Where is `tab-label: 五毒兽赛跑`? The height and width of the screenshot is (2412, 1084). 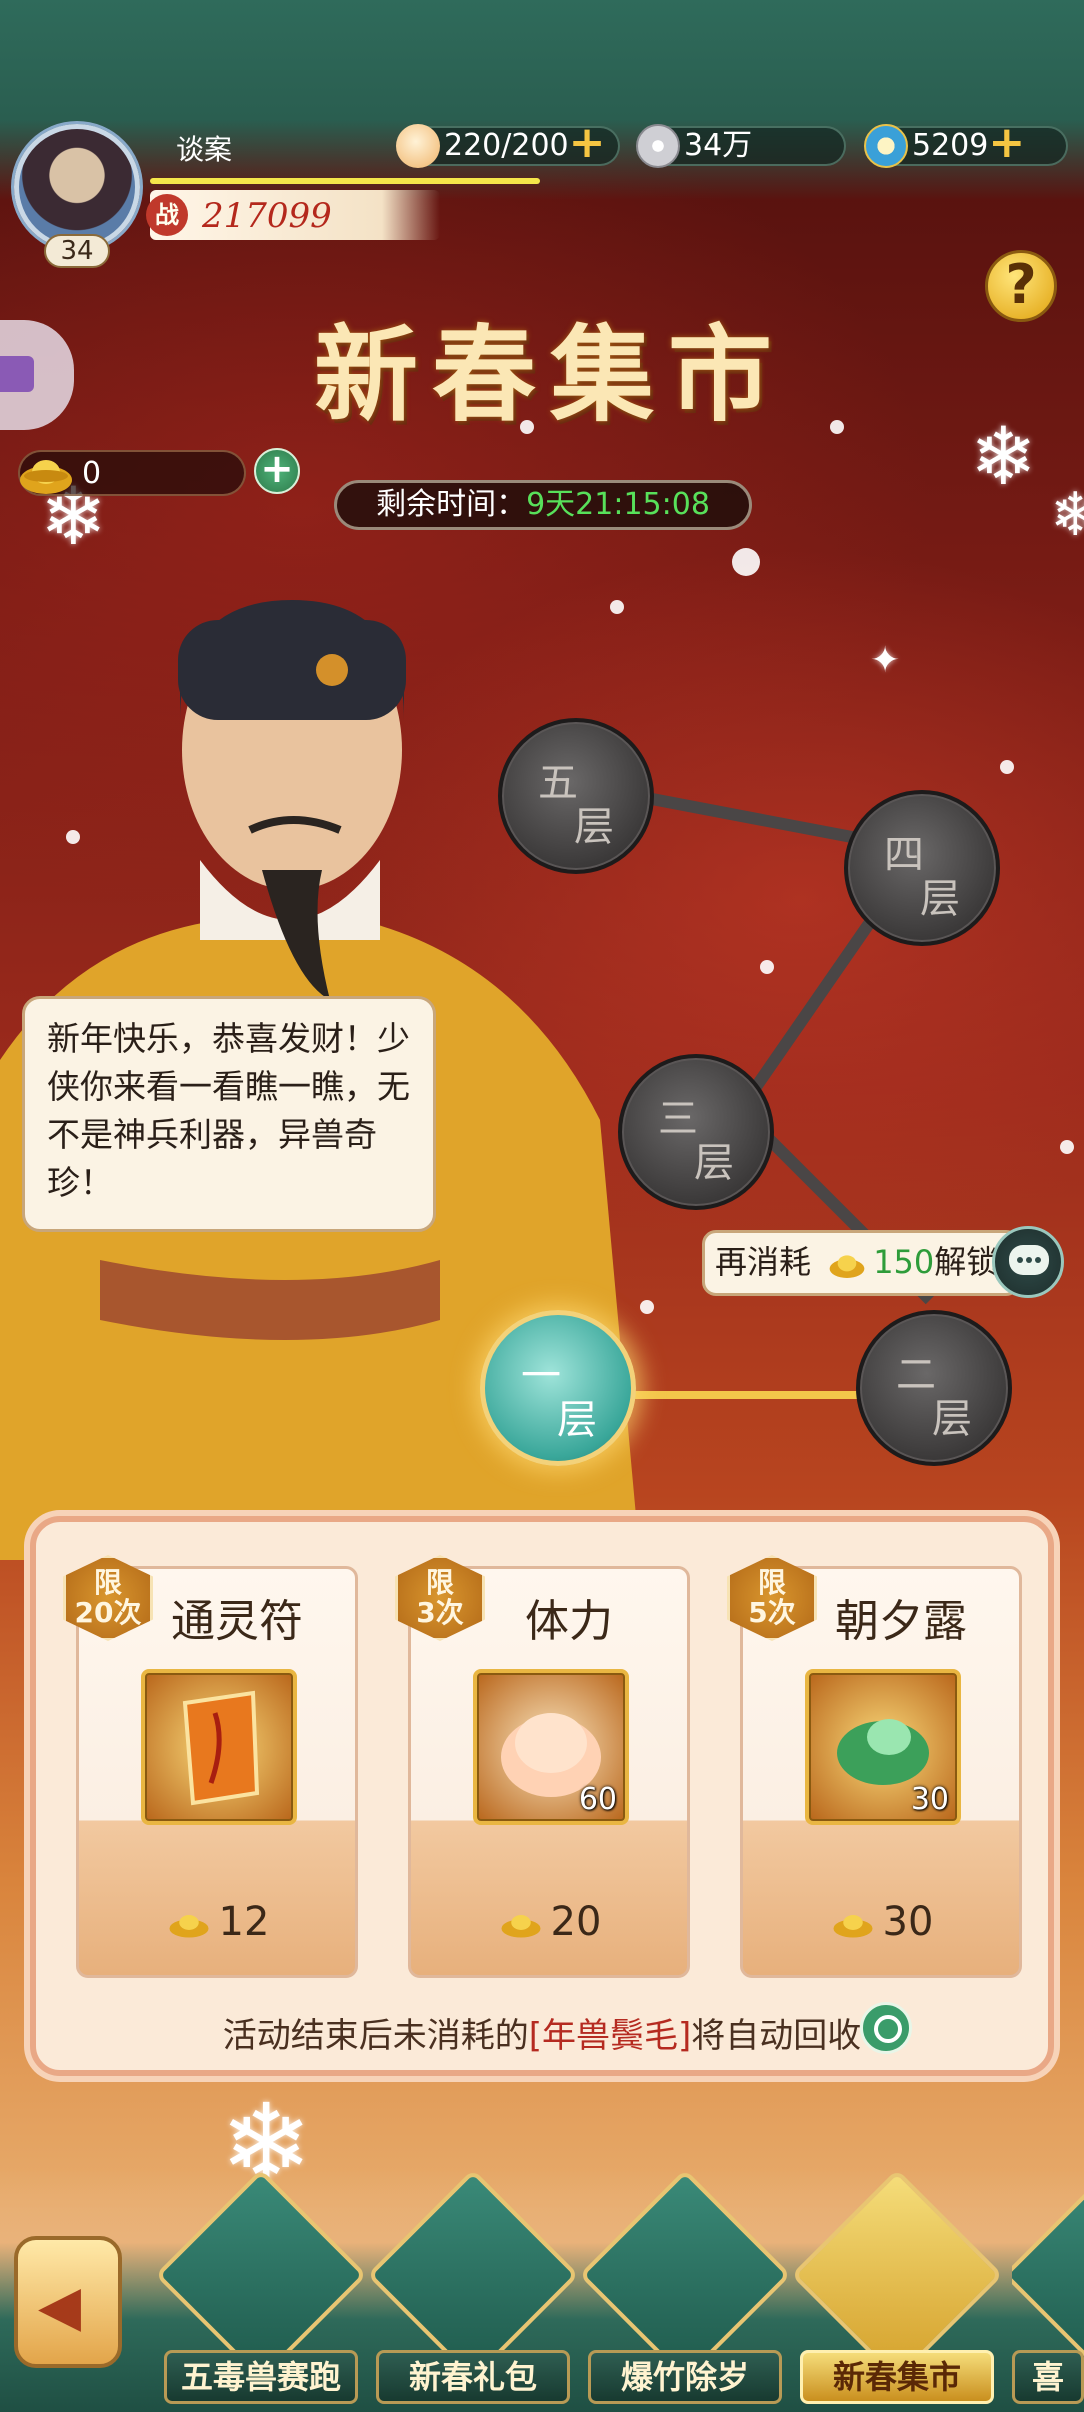 tab-label: 五毒兽赛跑 is located at coordinates (261, 2377).